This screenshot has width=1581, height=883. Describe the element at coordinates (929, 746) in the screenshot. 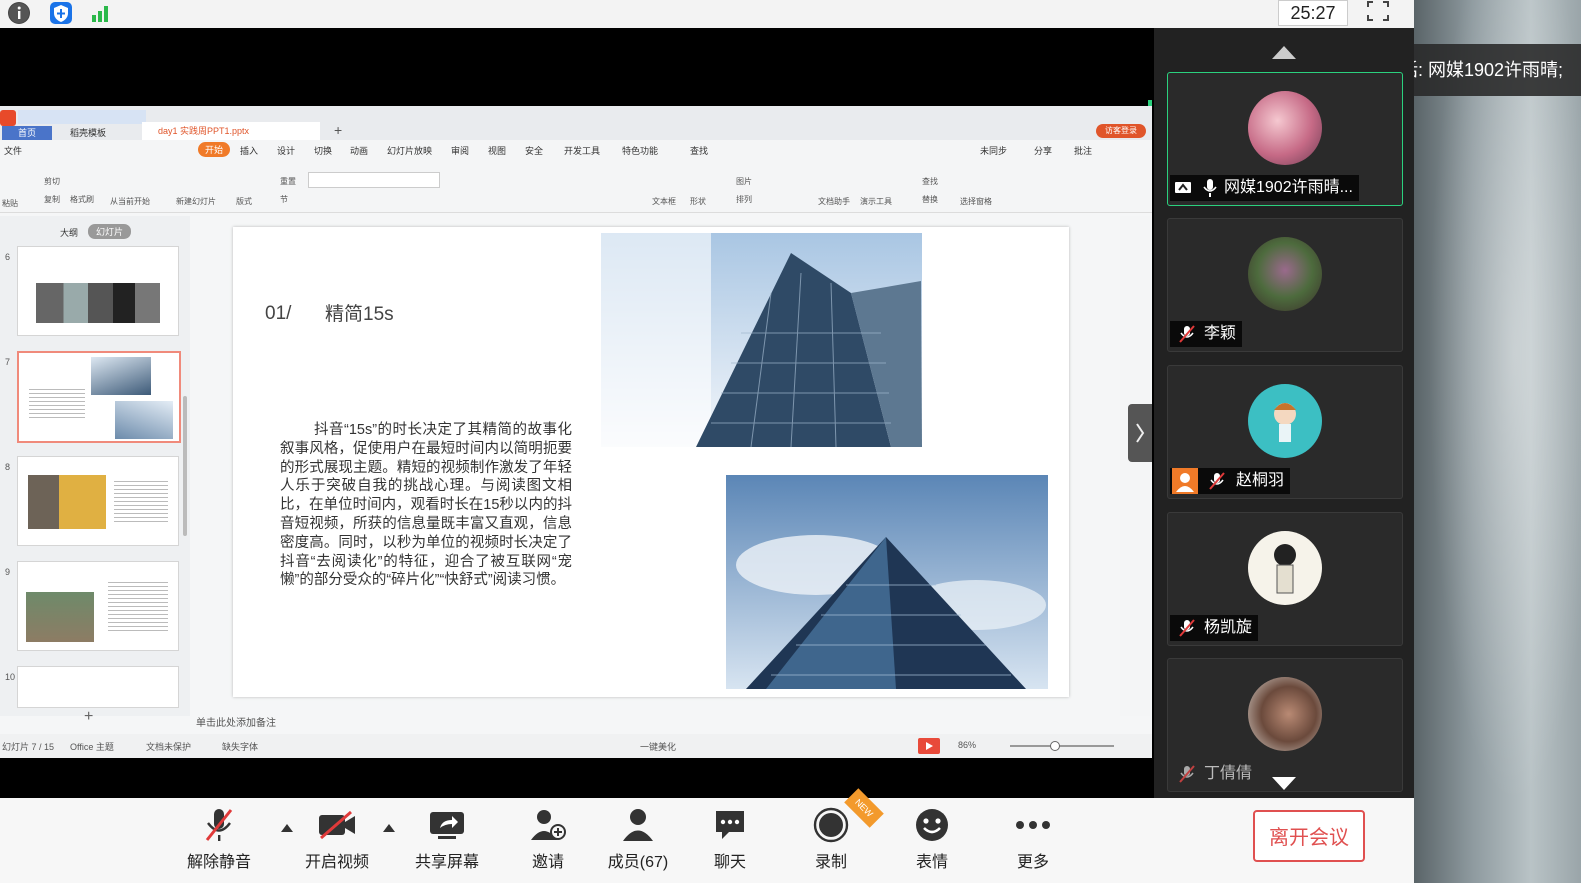

I see `play-slideshow-icon` at that location.